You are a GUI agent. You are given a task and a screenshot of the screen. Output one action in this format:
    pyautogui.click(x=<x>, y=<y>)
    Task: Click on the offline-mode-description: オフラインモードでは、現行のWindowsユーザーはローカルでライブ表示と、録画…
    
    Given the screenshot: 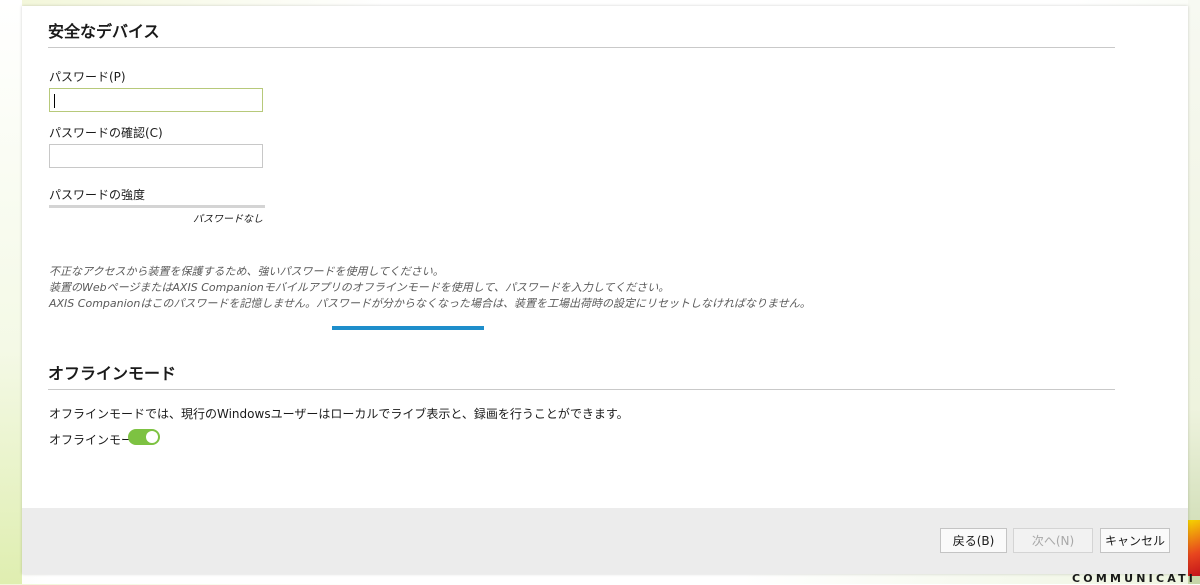 What is the action you would take?
    pyautogui.click(x=339, y=414)
    